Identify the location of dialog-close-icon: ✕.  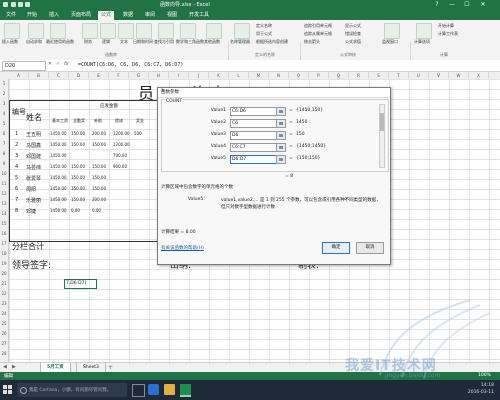
(273, 91).